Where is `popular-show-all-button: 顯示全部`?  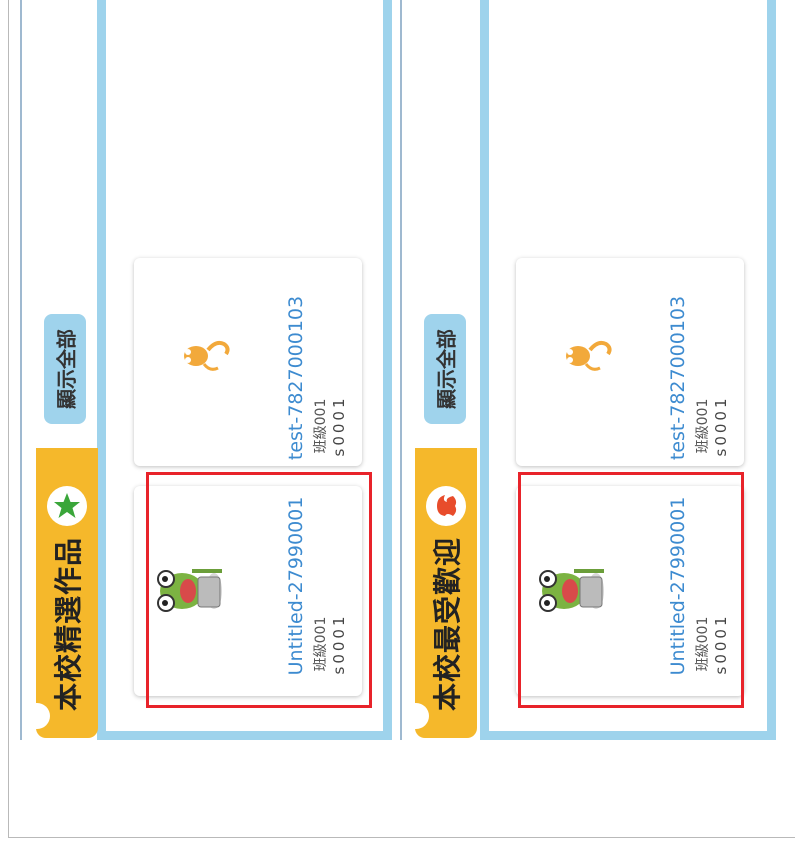 popular-show-all-button: 顯示全部 is located at coordinates (445, 369).